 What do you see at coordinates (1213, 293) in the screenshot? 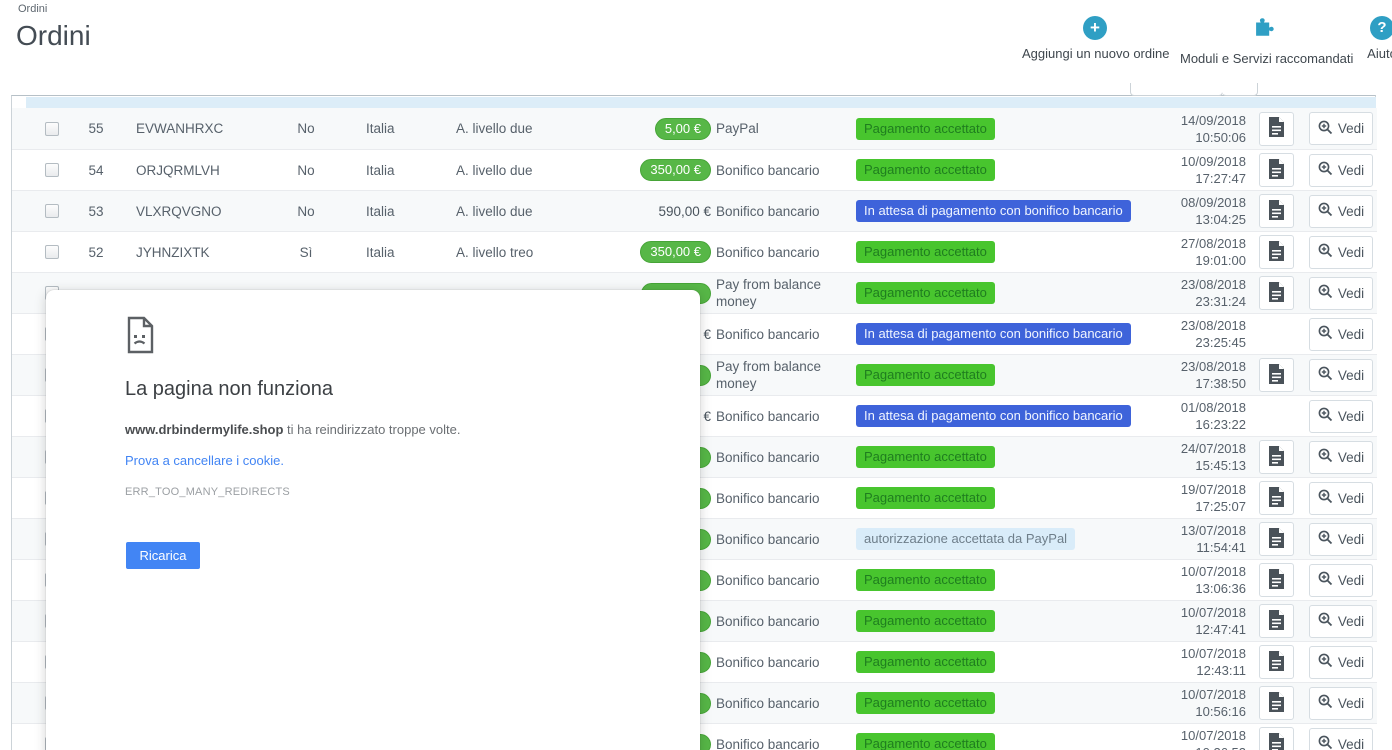
I see `order-datetime: 23/08/2018 23:31:24` at bounding box center [1213, 293].